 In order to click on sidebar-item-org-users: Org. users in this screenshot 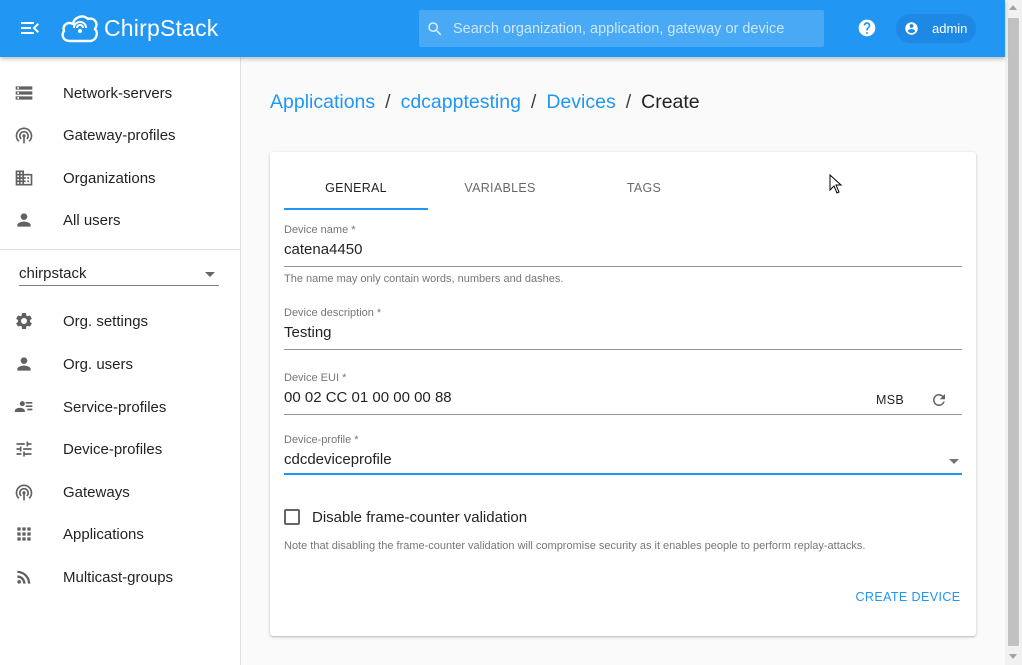, I will do `click(120, 364)`.